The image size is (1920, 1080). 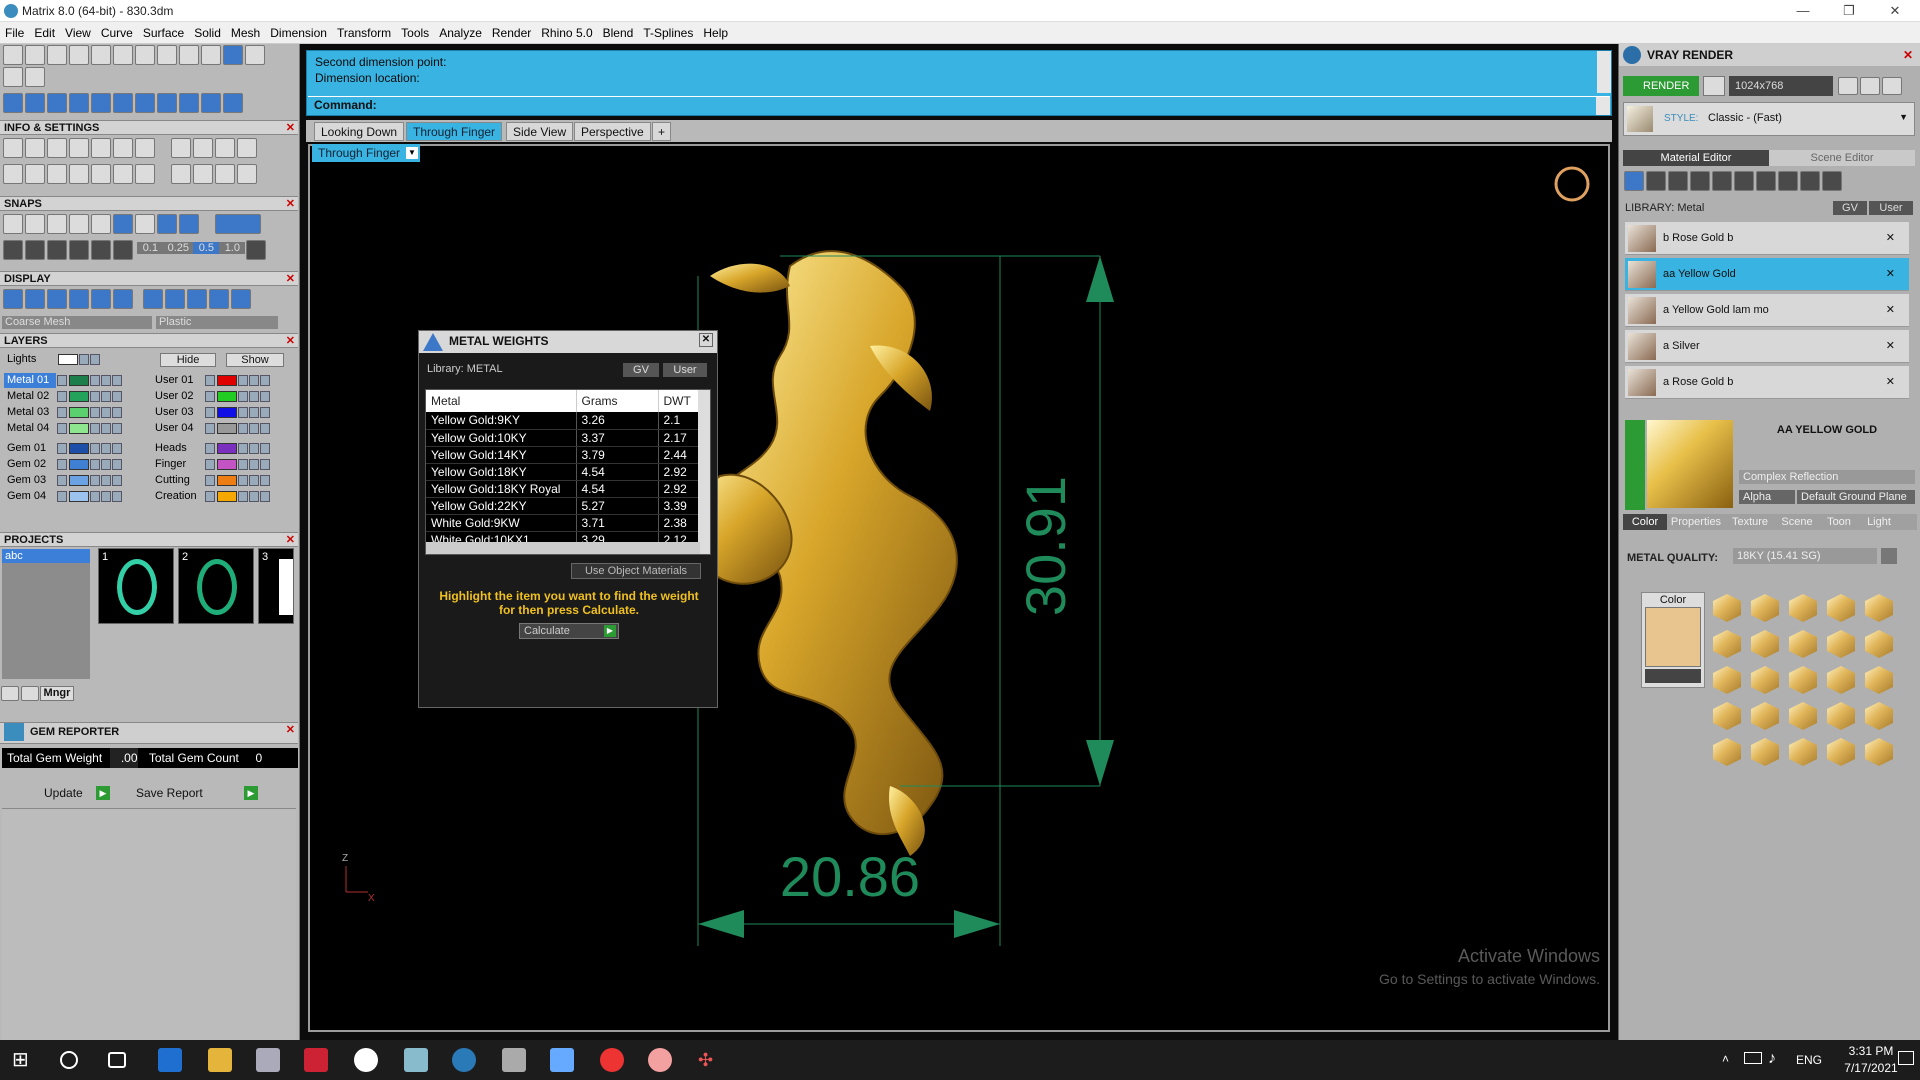 What do you see at coordinates (1879, 522) in the screenshot?
I see `tab-light: Light` at bounding box center [1879, 522].